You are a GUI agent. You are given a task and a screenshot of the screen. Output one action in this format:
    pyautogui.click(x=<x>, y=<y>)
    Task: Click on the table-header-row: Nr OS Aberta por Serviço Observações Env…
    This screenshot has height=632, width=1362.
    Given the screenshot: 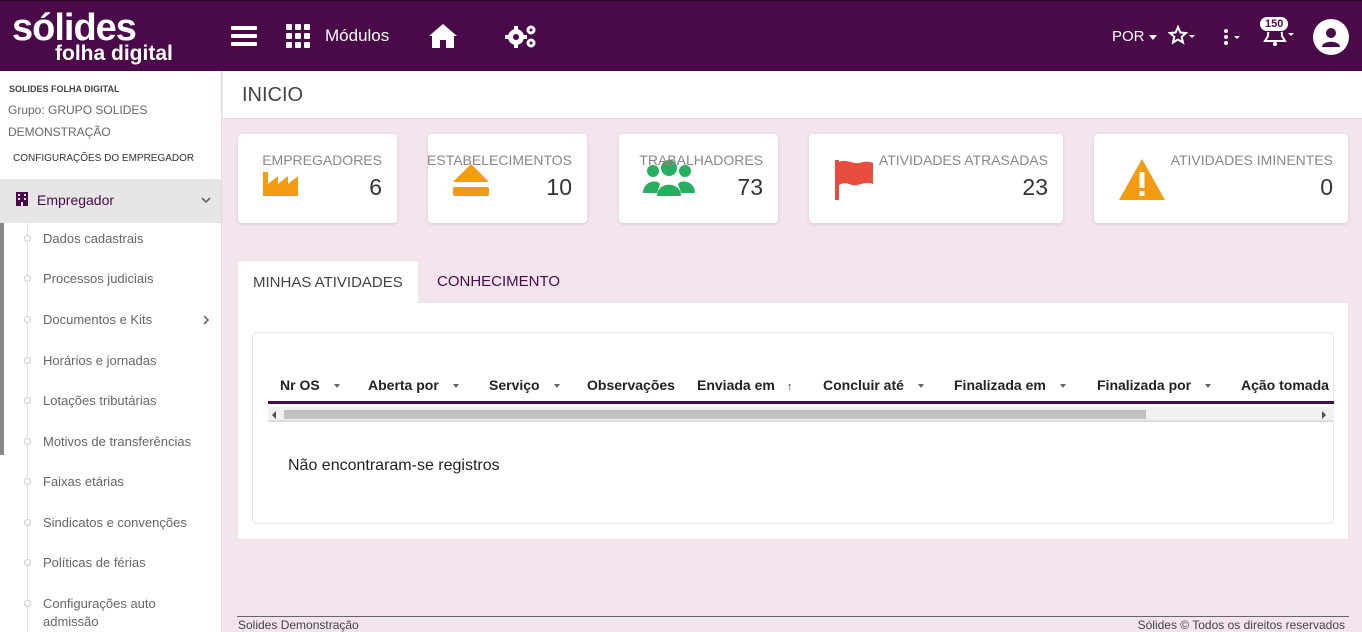 What is the action you would take?
    pyautogui.click(x=801, y=388)
    